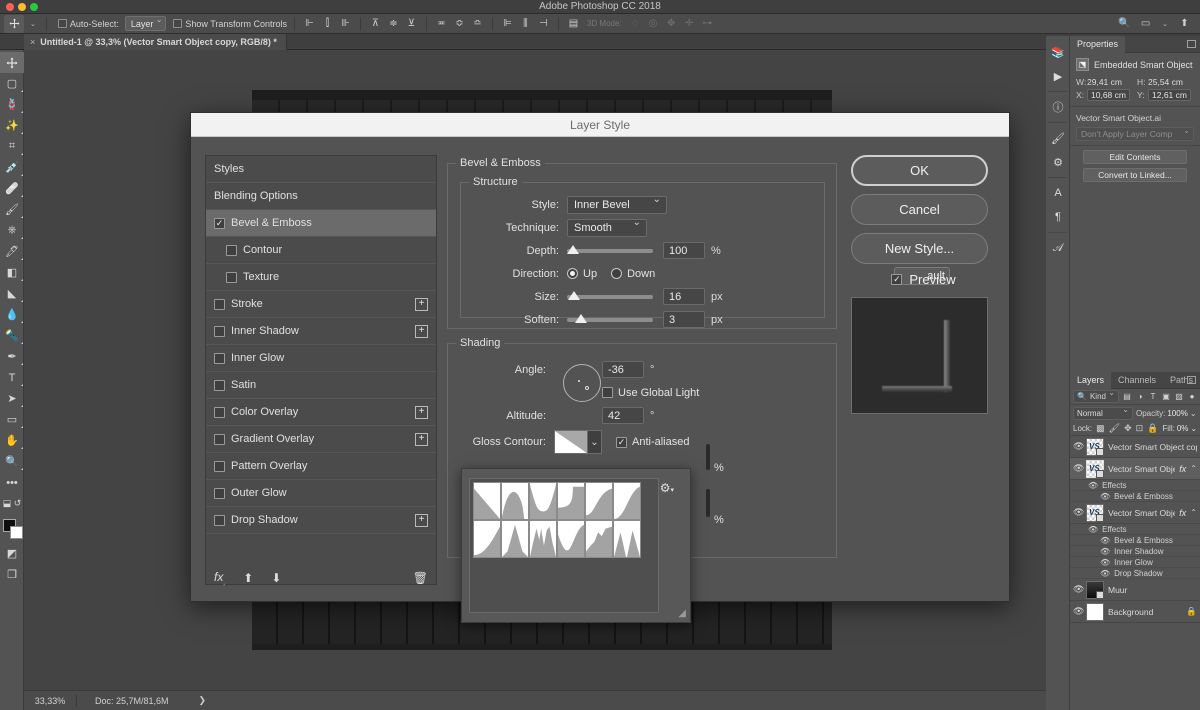 The image size is (1200, 710). I want to click on slide-3d-icon: ✛, so click(689, 24).